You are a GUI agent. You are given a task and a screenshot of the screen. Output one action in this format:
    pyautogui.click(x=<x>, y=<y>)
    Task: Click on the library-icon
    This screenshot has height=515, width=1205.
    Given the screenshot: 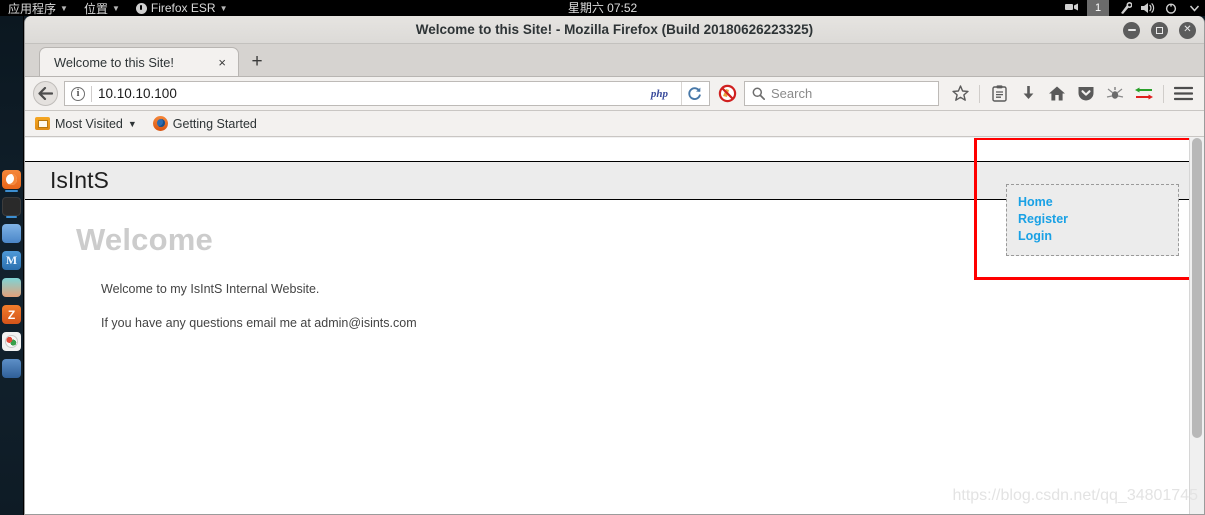 What is the action you would take?
    pyautogui.click(x=999, y=93)
    